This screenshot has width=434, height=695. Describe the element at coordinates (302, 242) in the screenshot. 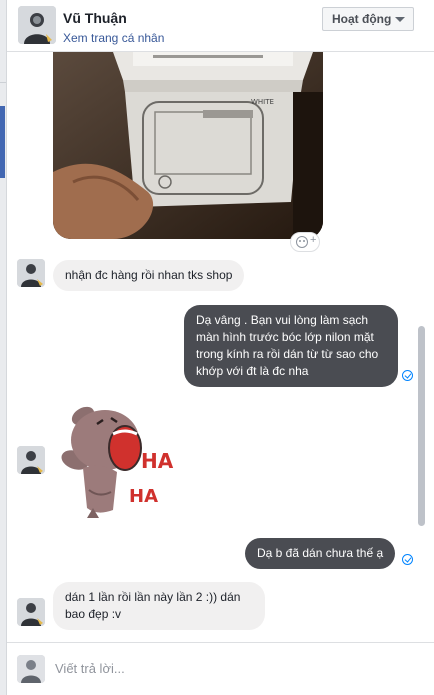

I see `add-reaction-icon` at that location.